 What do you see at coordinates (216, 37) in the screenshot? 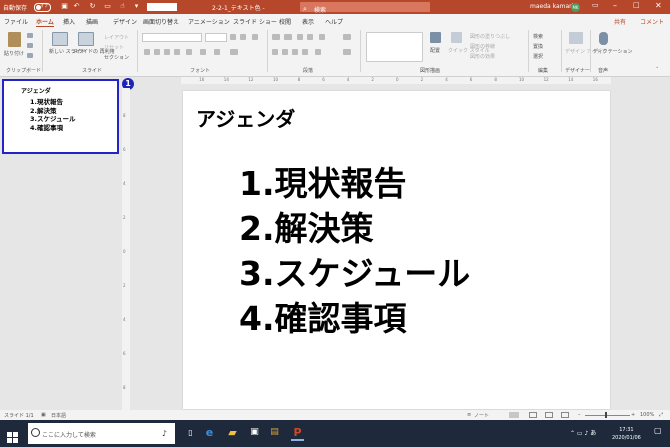
I see `font-size-field` at bounding box center [216, 37].